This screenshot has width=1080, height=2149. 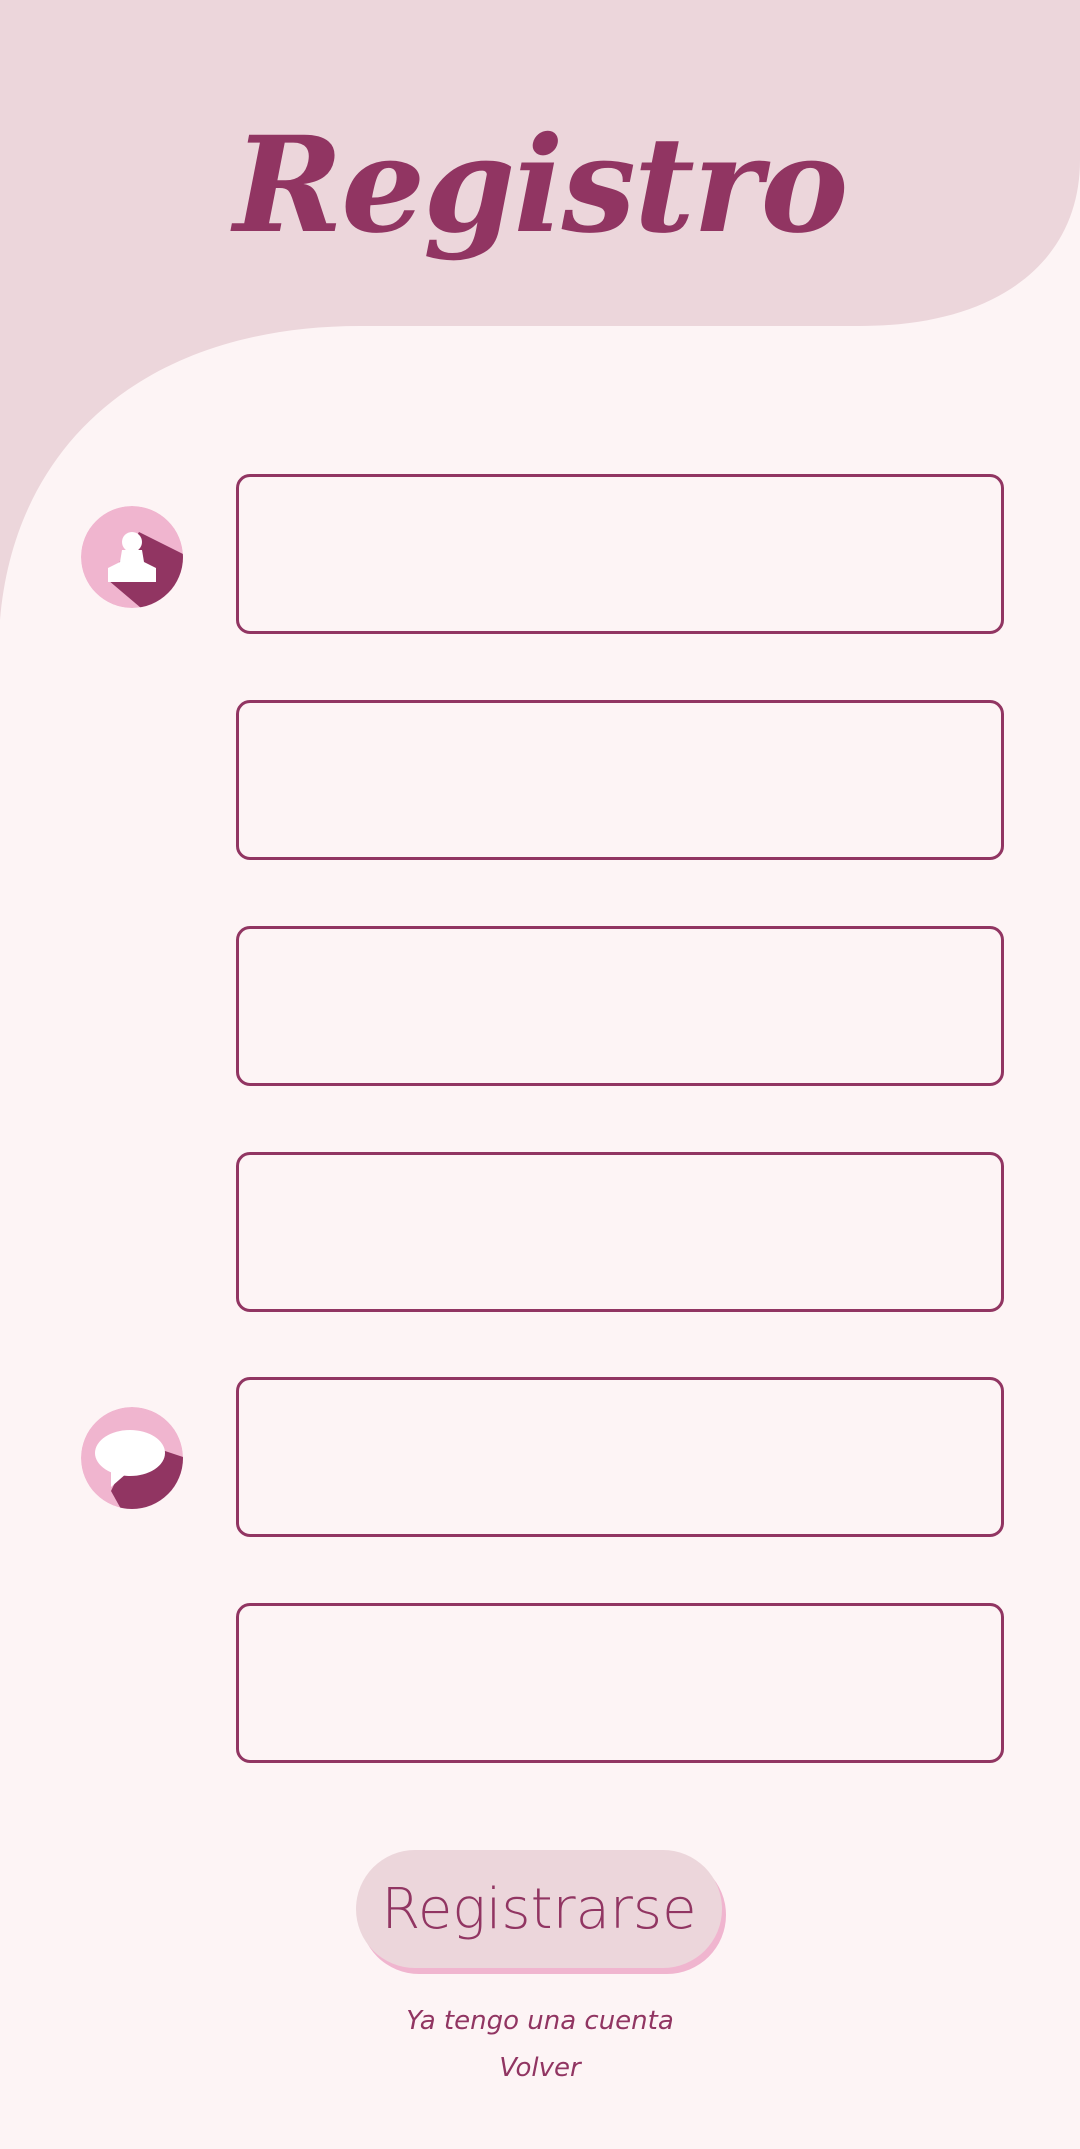 I want to click on register-button: Registrarse, so click(x=539, y=1909).